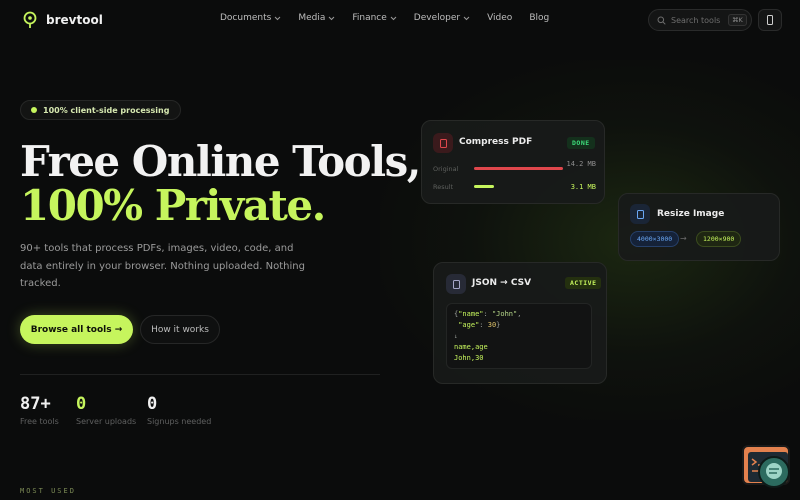  I want to click on stat-signups: 0 Signups needed, so click(179, 410).